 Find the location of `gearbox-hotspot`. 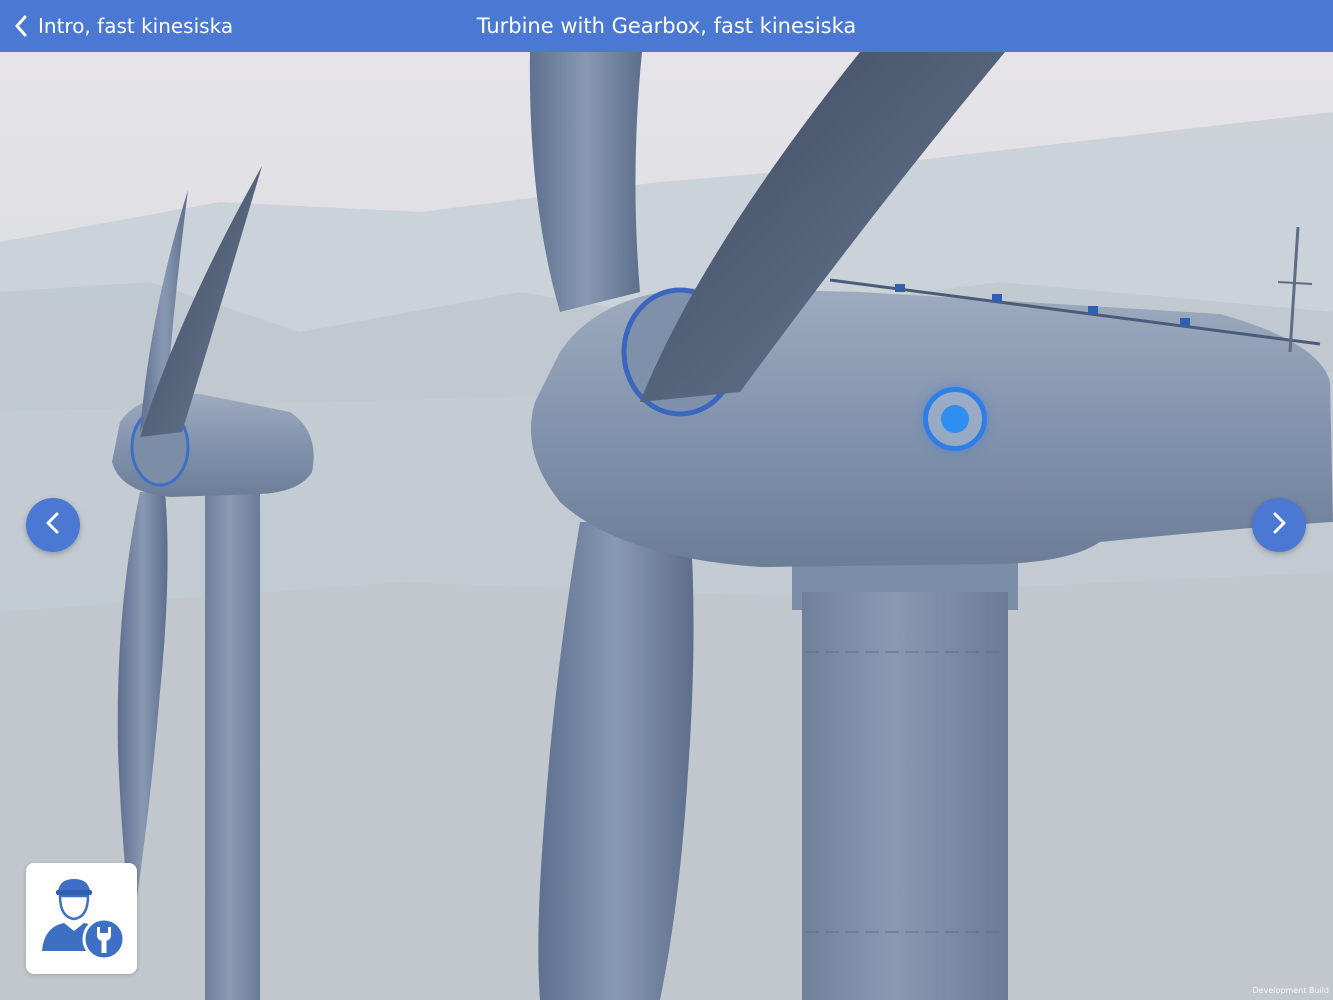

gearbox-hotspot is located at coordinates (955, 419).